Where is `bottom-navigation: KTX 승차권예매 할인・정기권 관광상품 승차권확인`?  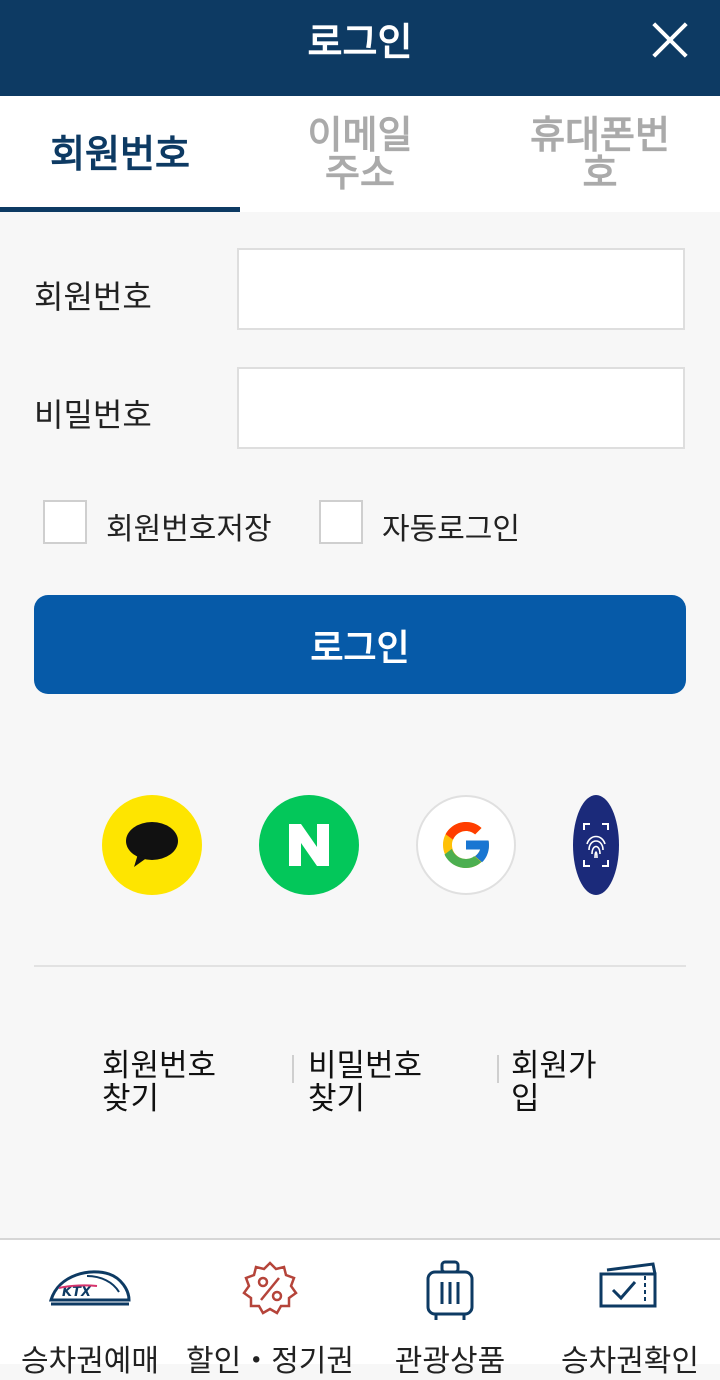
bottom-navigation: KTX 승차권예매 할인・정기권 관광상품 승차권확인 is located at coordinates (360, 1308).